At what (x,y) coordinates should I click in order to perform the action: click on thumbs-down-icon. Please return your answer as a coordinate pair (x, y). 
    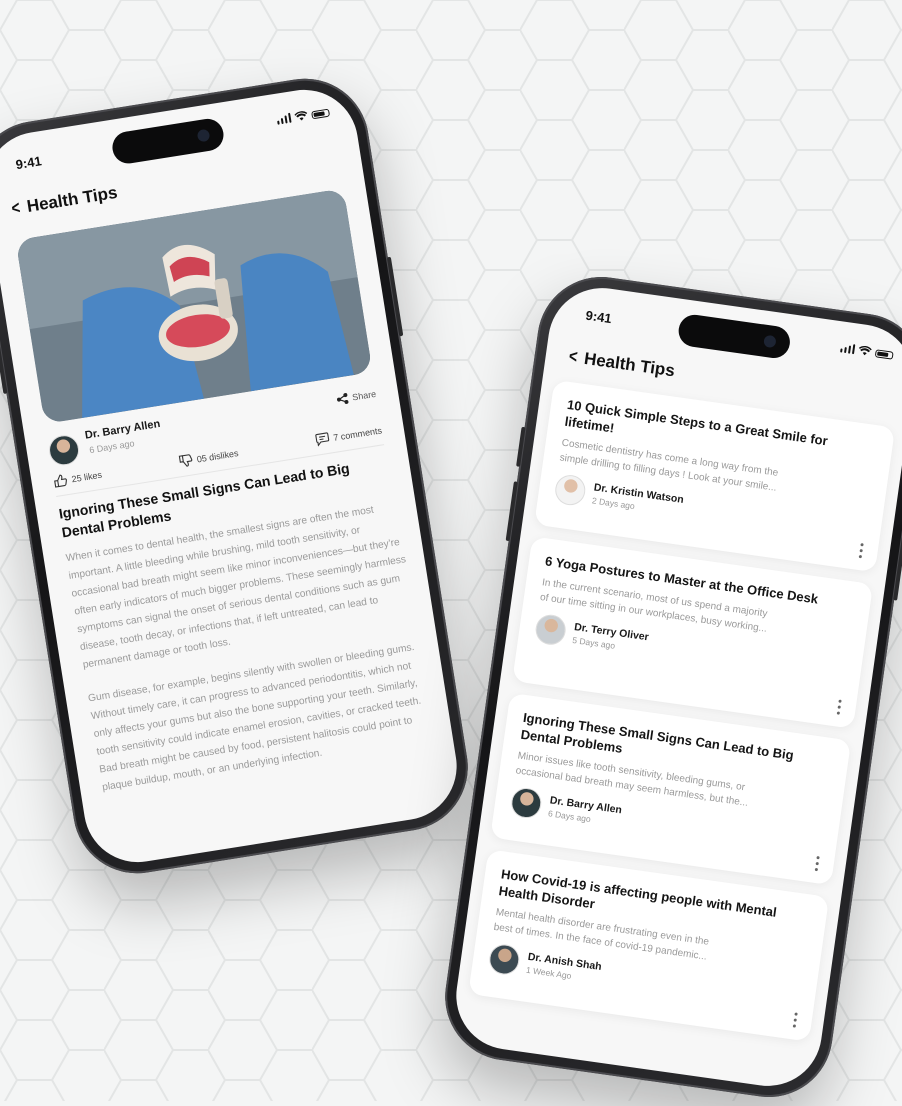
    Looking at the image, I should click on (185, 460).